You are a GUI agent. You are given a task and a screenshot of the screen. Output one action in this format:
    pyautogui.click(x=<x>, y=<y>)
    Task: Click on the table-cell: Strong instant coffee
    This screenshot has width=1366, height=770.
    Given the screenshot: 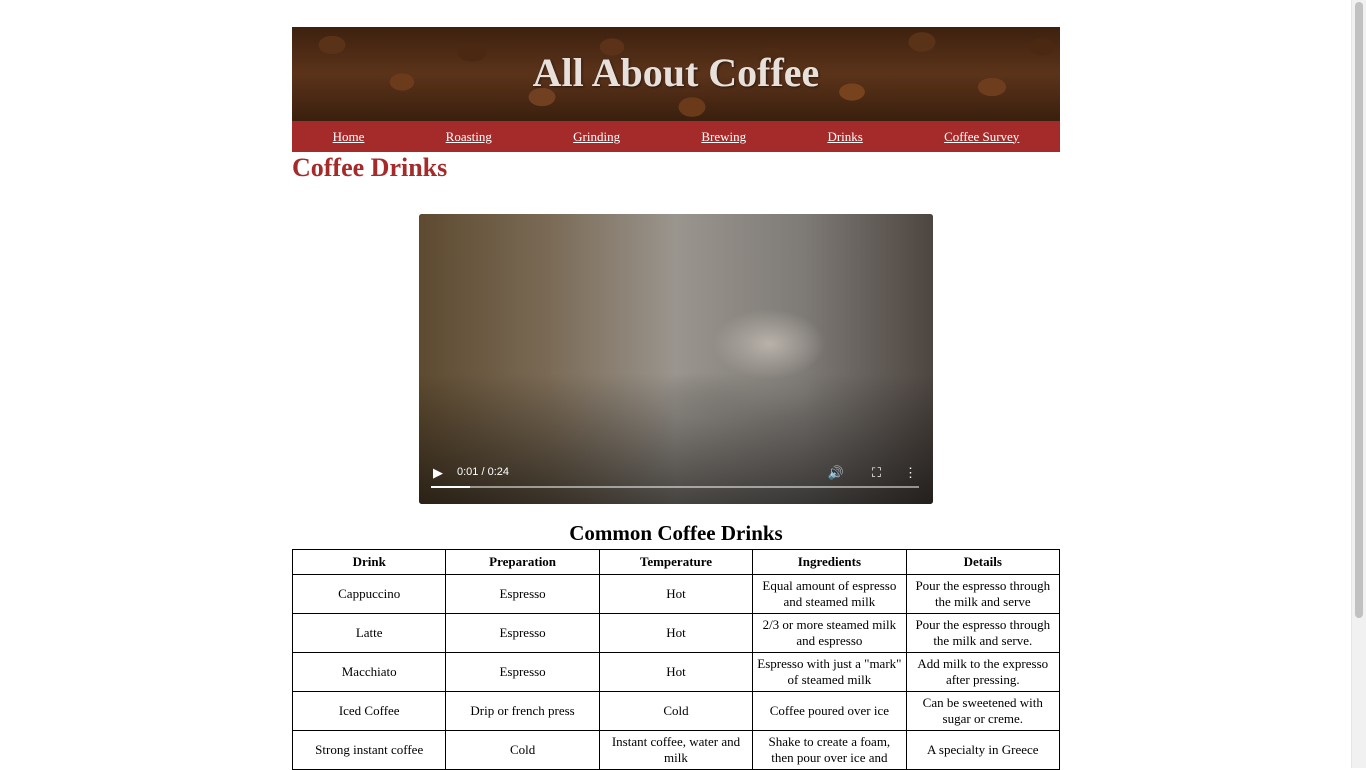 What is the action you would take?
    pyautogui.click(x=369, y=750)
    